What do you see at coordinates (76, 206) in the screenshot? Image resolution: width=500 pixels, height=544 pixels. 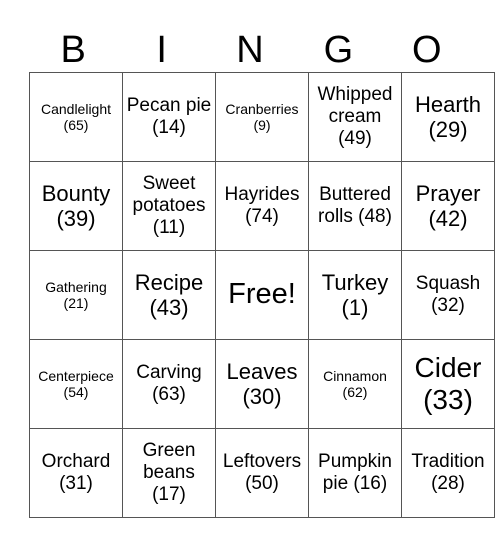 I see `bingo-cell: Bounty (39)` at bounding box center [76, 206].